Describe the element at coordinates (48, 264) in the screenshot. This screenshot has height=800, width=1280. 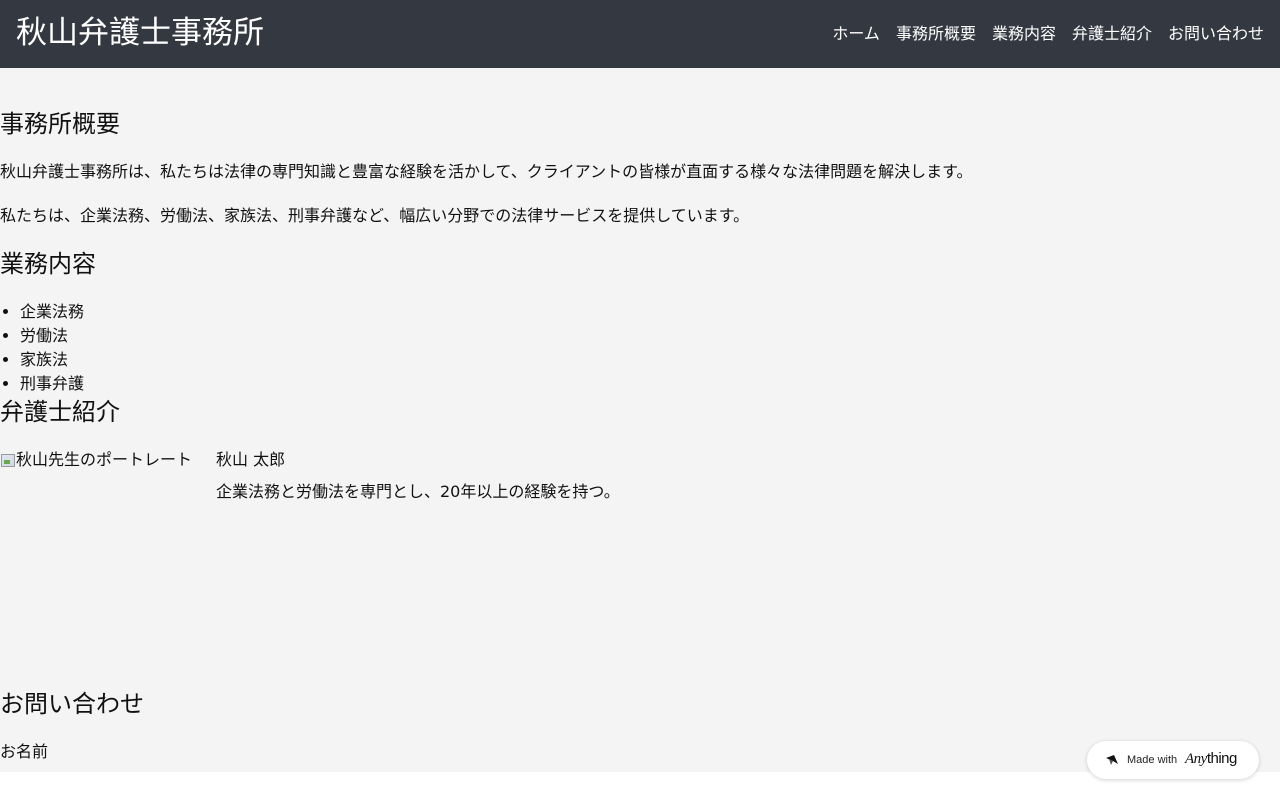
I see `services-heading: 業務内容` at that location.